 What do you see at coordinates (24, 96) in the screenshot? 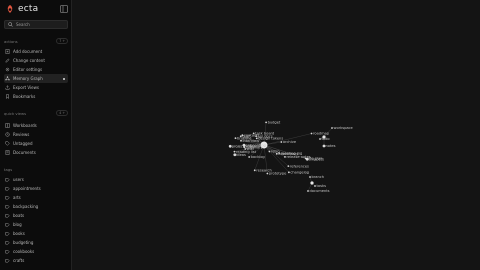
I see `action-label: Bookmarks` at bounding box center [24, 96].